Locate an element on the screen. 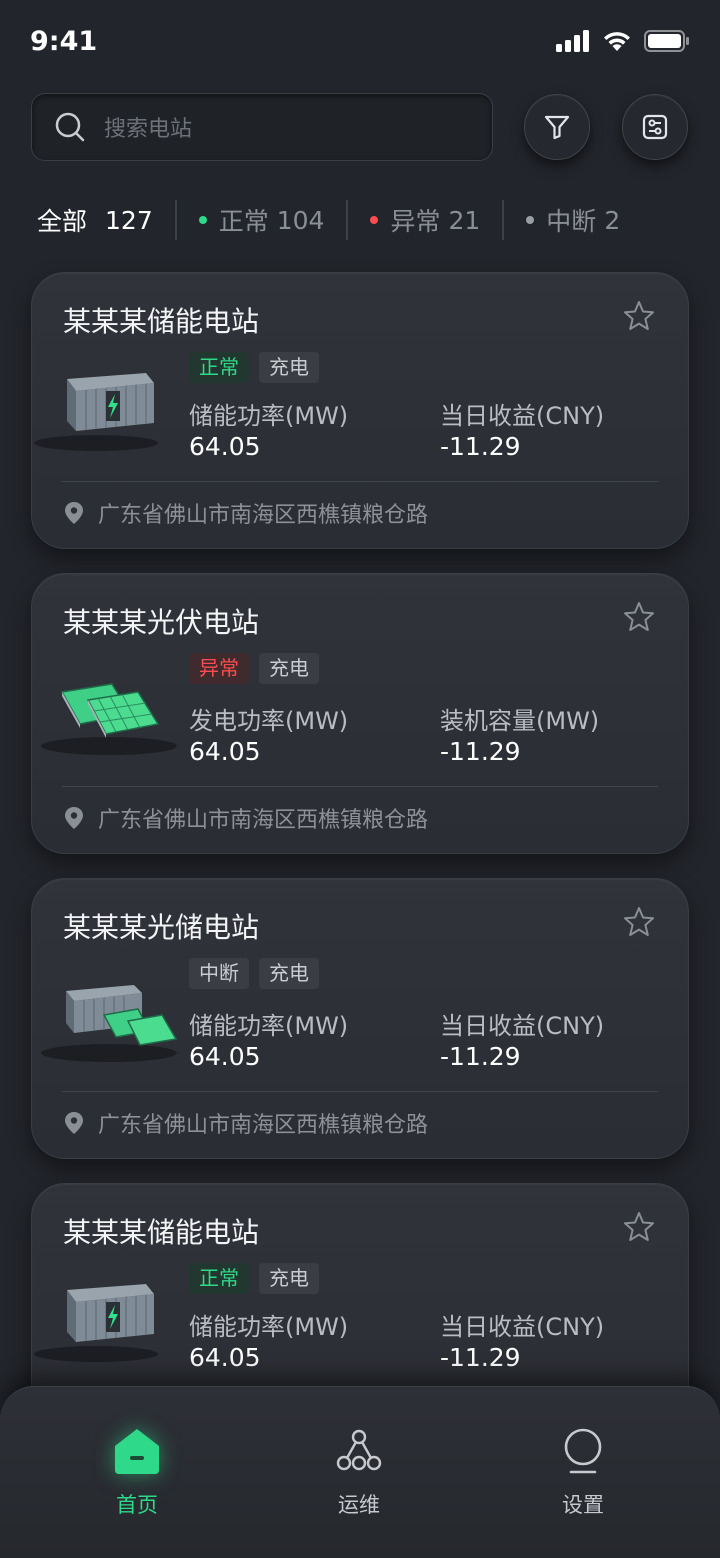  tab-normal: 正常 104 is located at coordinates (261, 220).